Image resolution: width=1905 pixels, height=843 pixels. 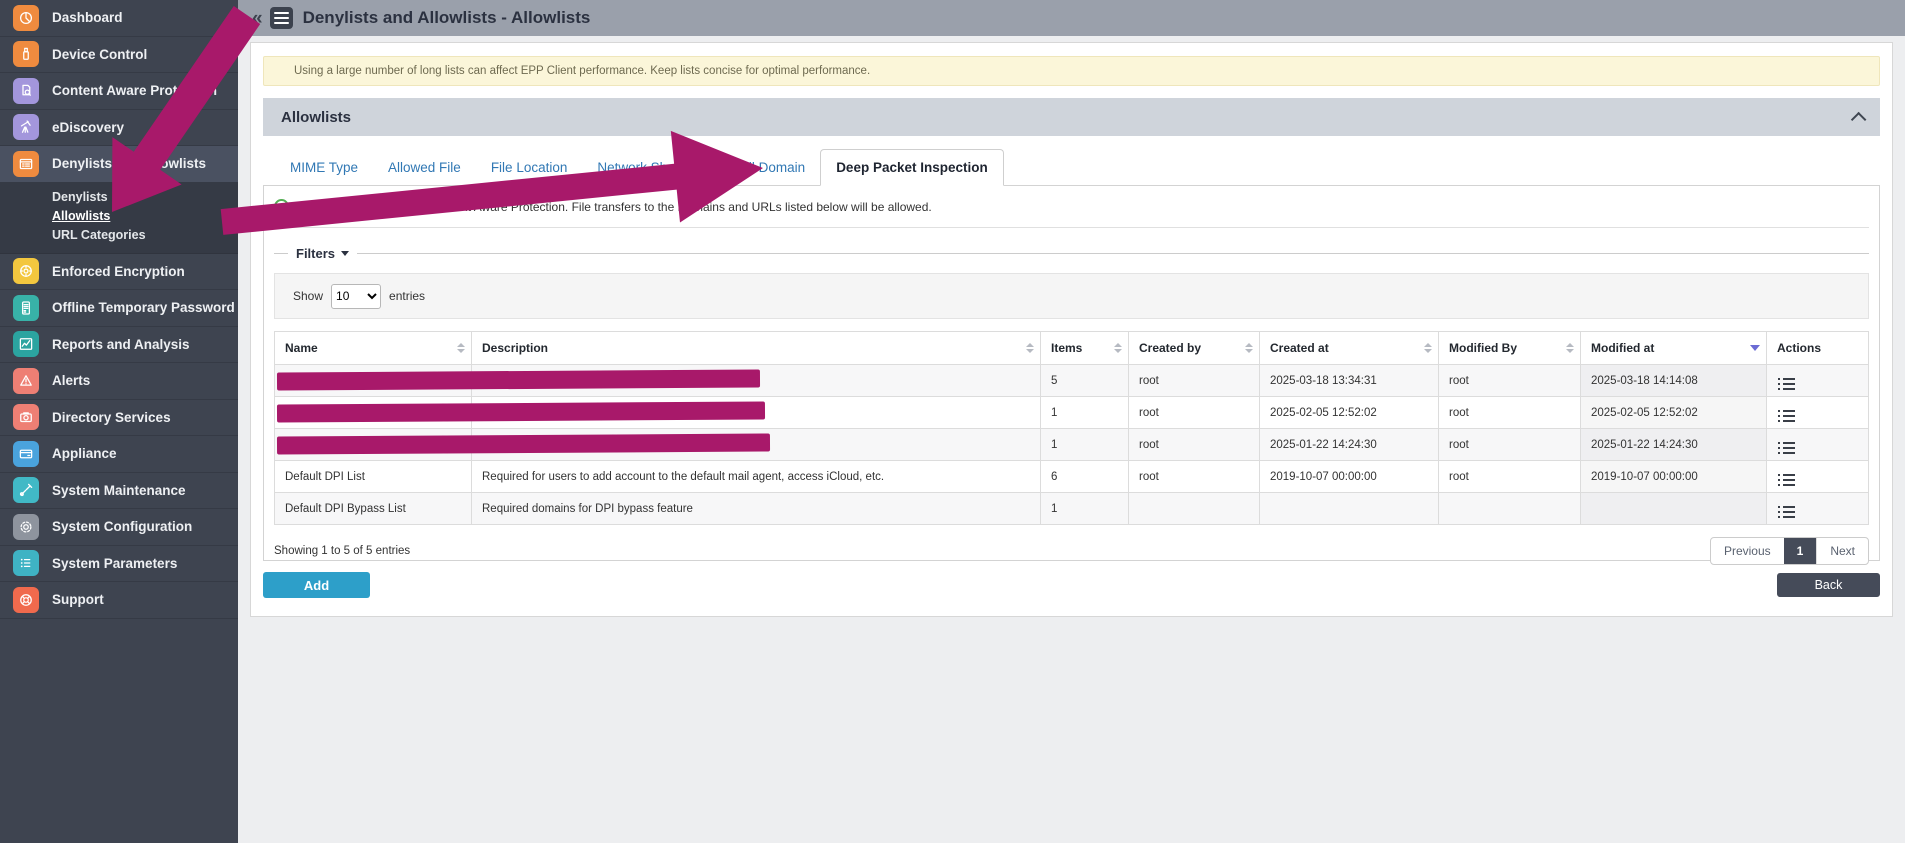 I want to click on add-button: Add, so click(x=316, y=585).